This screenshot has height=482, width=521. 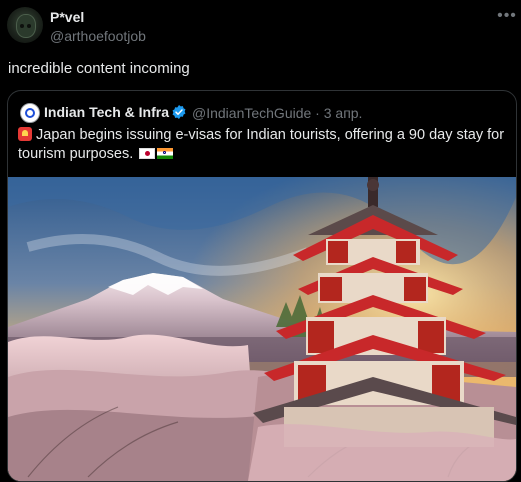 I want to click on more-options-button: •••, so click(x=507, y=16).